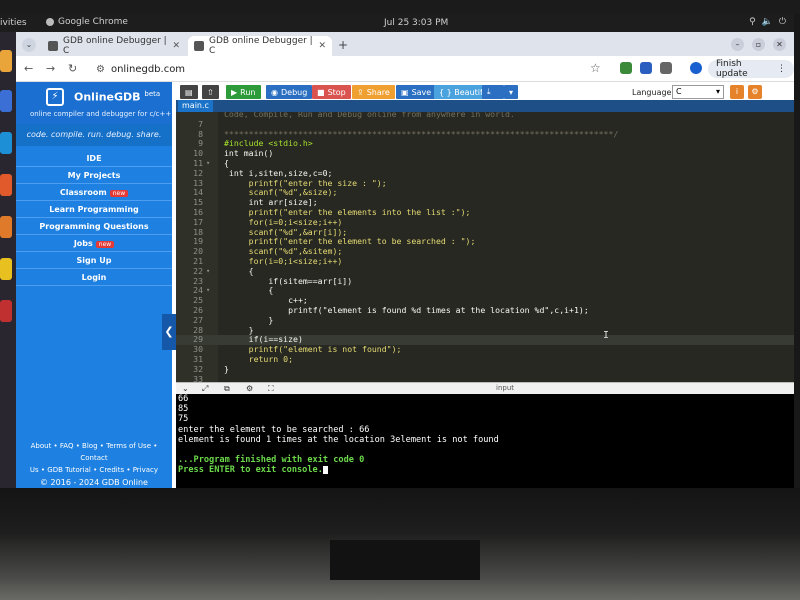 This screenshot has width=800, height=600. What do you see at coordinates (485, 359) in the screenshot?
I see `code-line: 31 return 0;` at bounding box center [485, 359].